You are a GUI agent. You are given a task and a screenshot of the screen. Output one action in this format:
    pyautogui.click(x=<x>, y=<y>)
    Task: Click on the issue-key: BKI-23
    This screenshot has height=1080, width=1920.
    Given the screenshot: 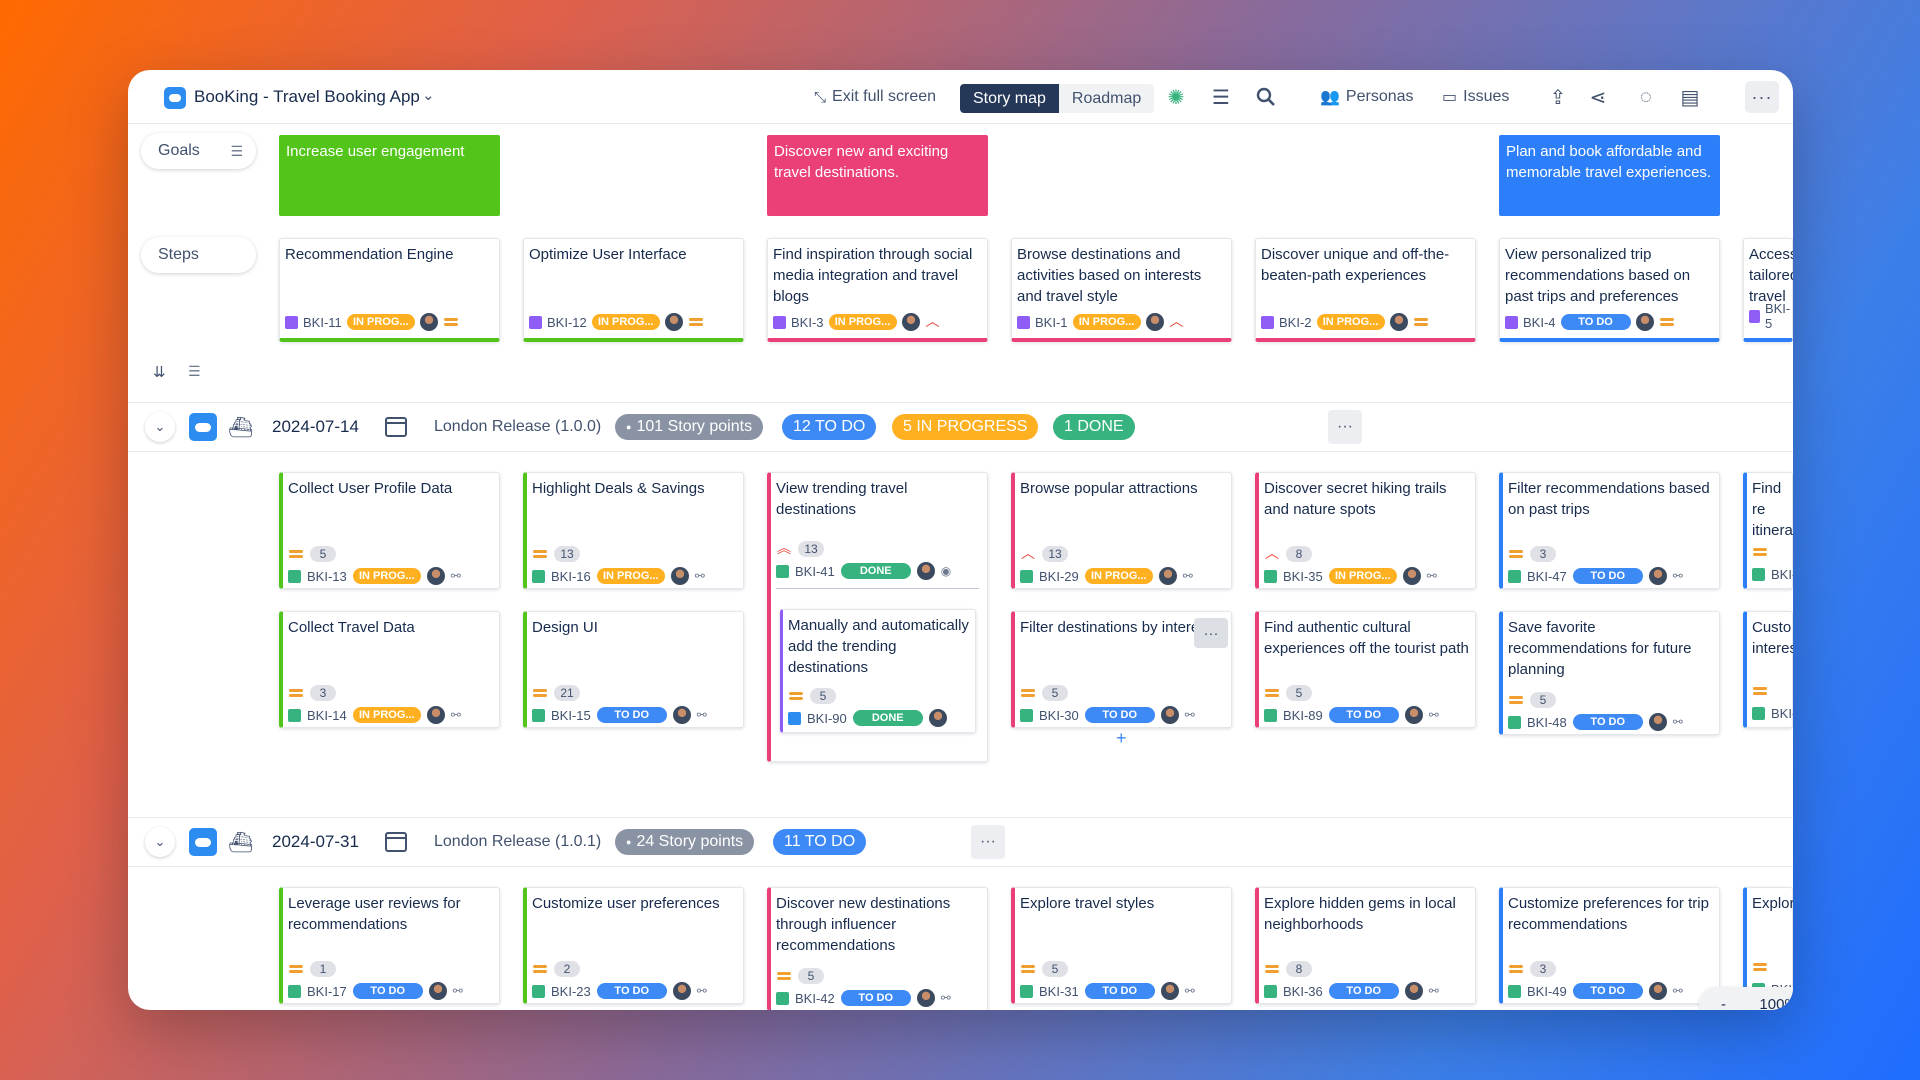 What is the action you would take?
    pyautogui.click(x=571, y=991)
    